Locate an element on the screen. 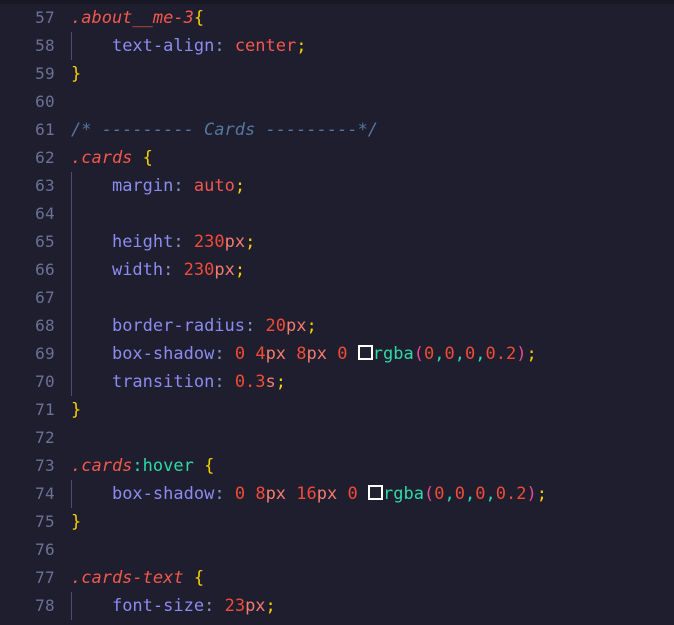 The image size is (674, 625). css-property: border-radius is located at coordinates (178, 326).